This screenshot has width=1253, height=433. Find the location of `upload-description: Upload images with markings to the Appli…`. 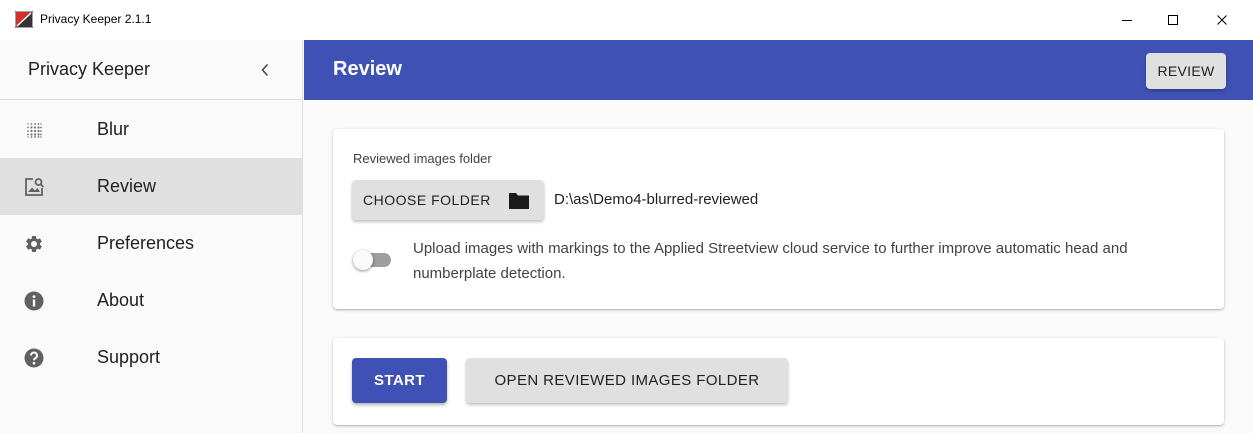

upload-description: Upload images with markings to the Appli… is located at coordinates (770, 261).